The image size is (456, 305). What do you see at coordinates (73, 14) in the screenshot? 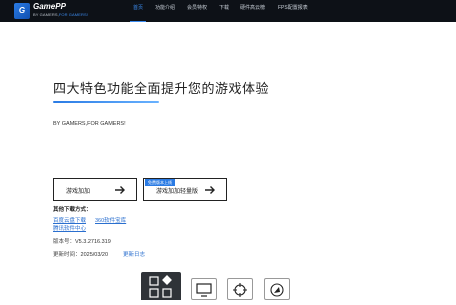
I see `logo-tag-suffix: FOR GAMERS!` at bounding box center [73, 14].